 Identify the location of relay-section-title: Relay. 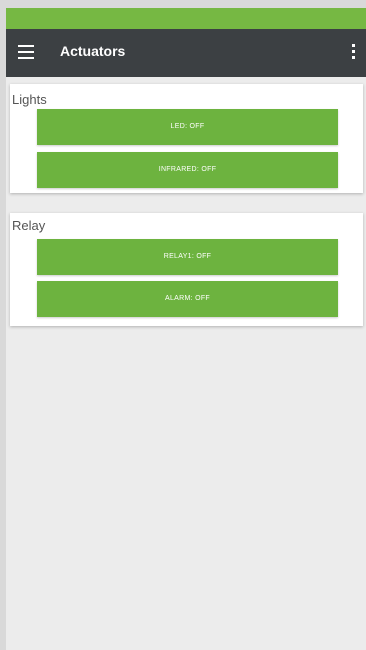
(29, 225).